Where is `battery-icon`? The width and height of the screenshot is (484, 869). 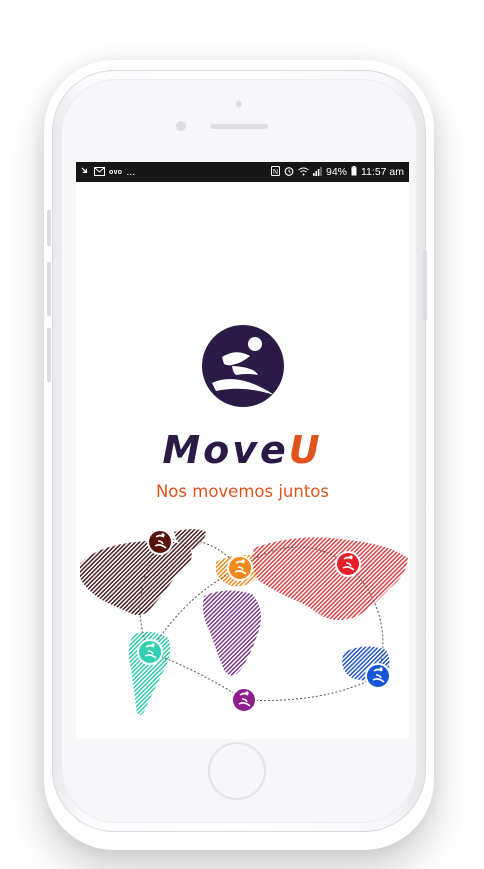
battery-icon is located at coordinates (354, 172).